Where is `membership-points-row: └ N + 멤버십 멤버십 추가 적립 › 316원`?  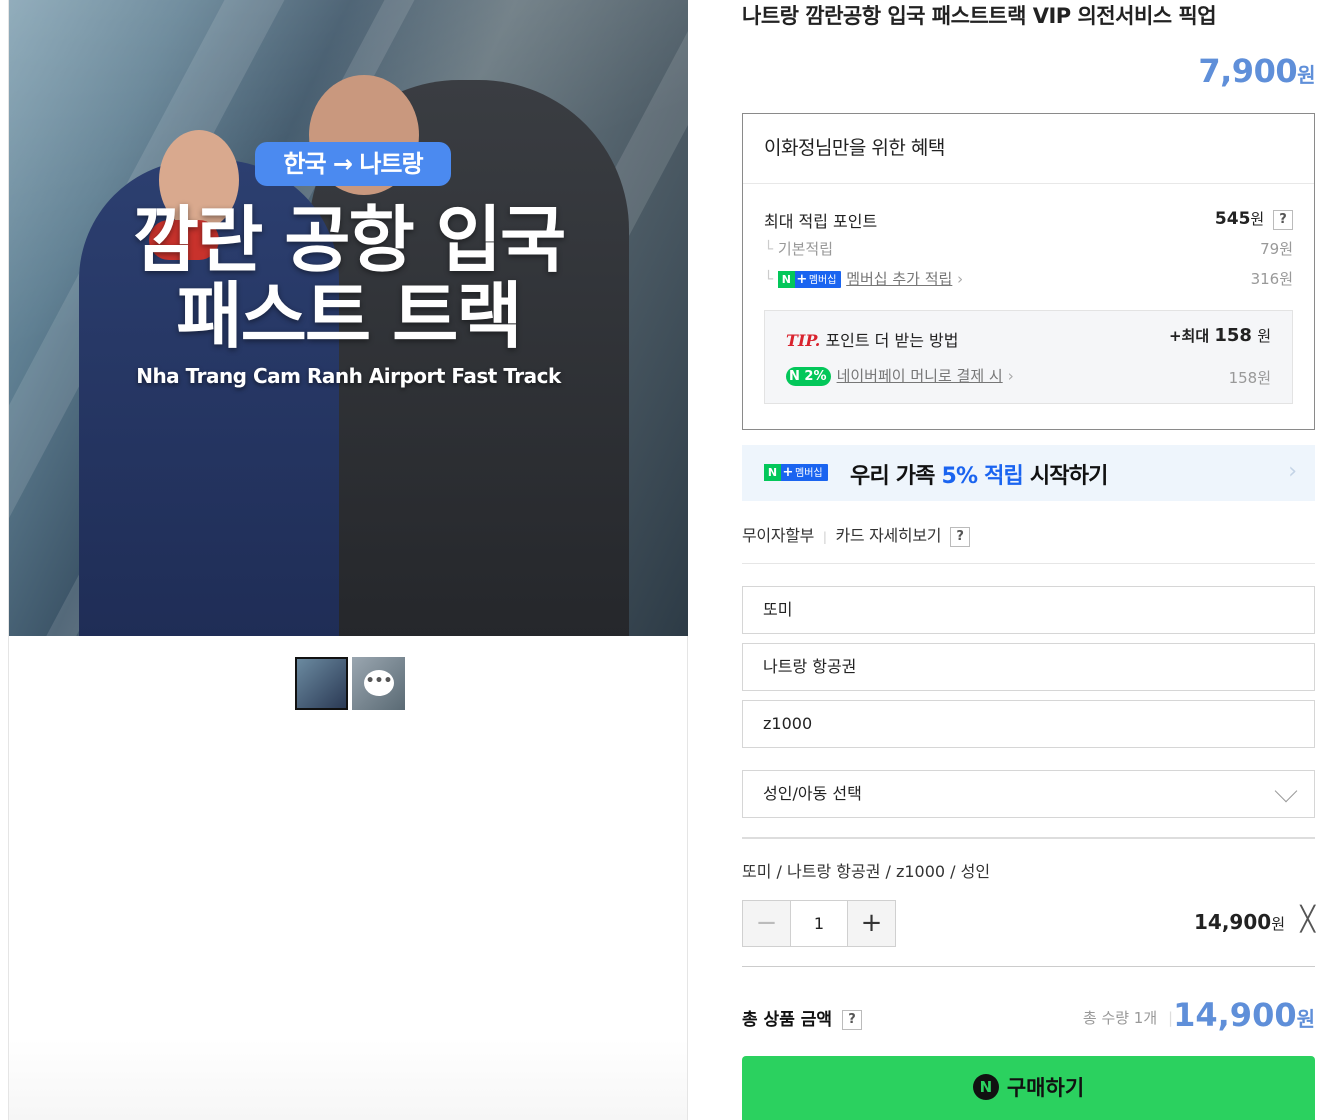
membership-points-row: └ N + 멤버십 멤버십 추가 적립 › 316원 is located at coordinates (1028, 278).